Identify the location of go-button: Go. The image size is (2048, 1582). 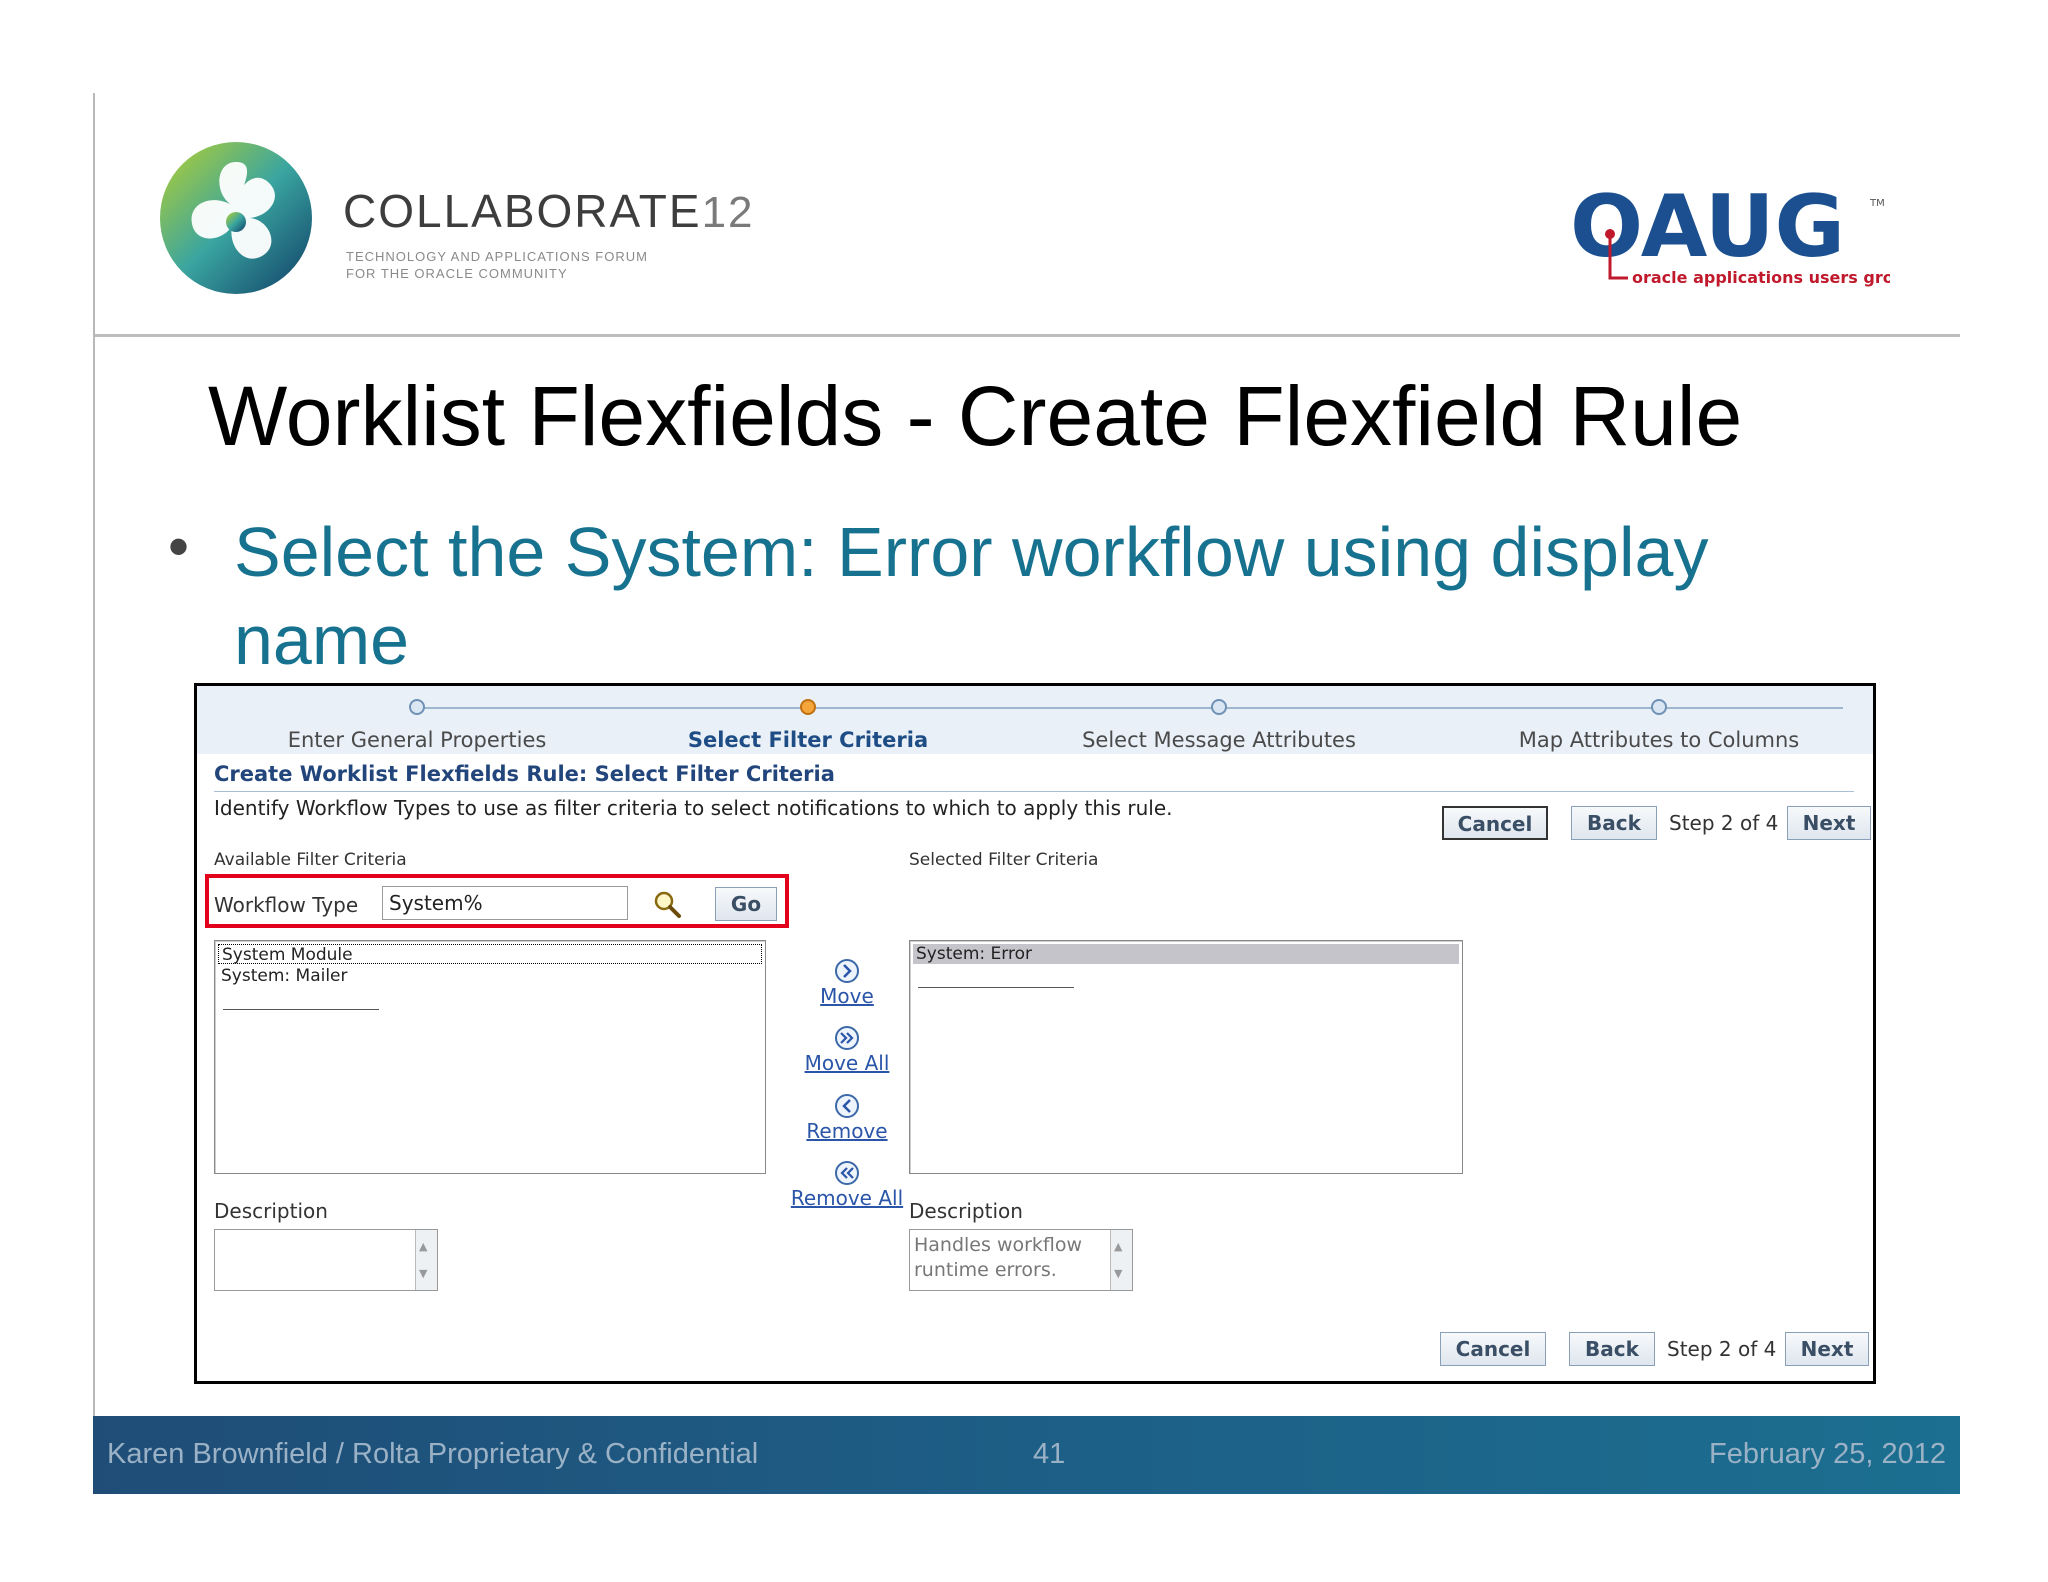
(746, 904).